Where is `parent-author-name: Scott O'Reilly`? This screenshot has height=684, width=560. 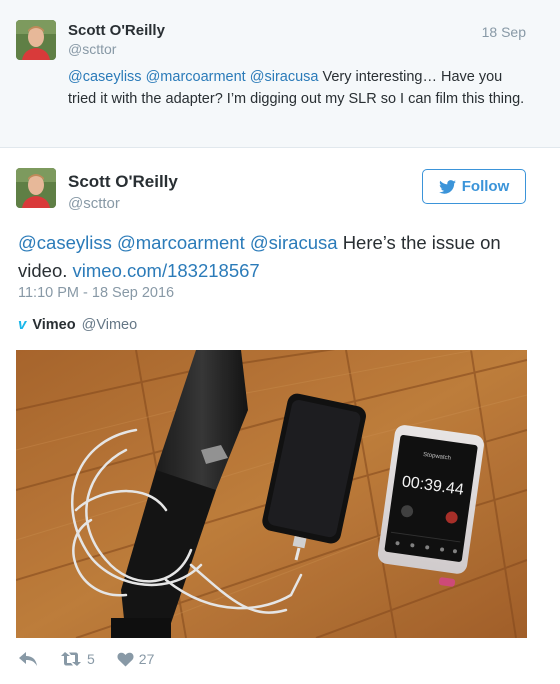
parent-author-name: Scott O'Reilly is located at coordinates (116, 30).